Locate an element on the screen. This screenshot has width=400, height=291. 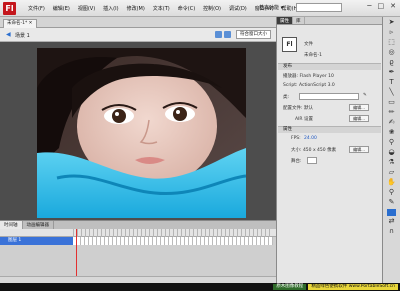
line-tool-icon: ╲ is located at coordinates (391, 92).